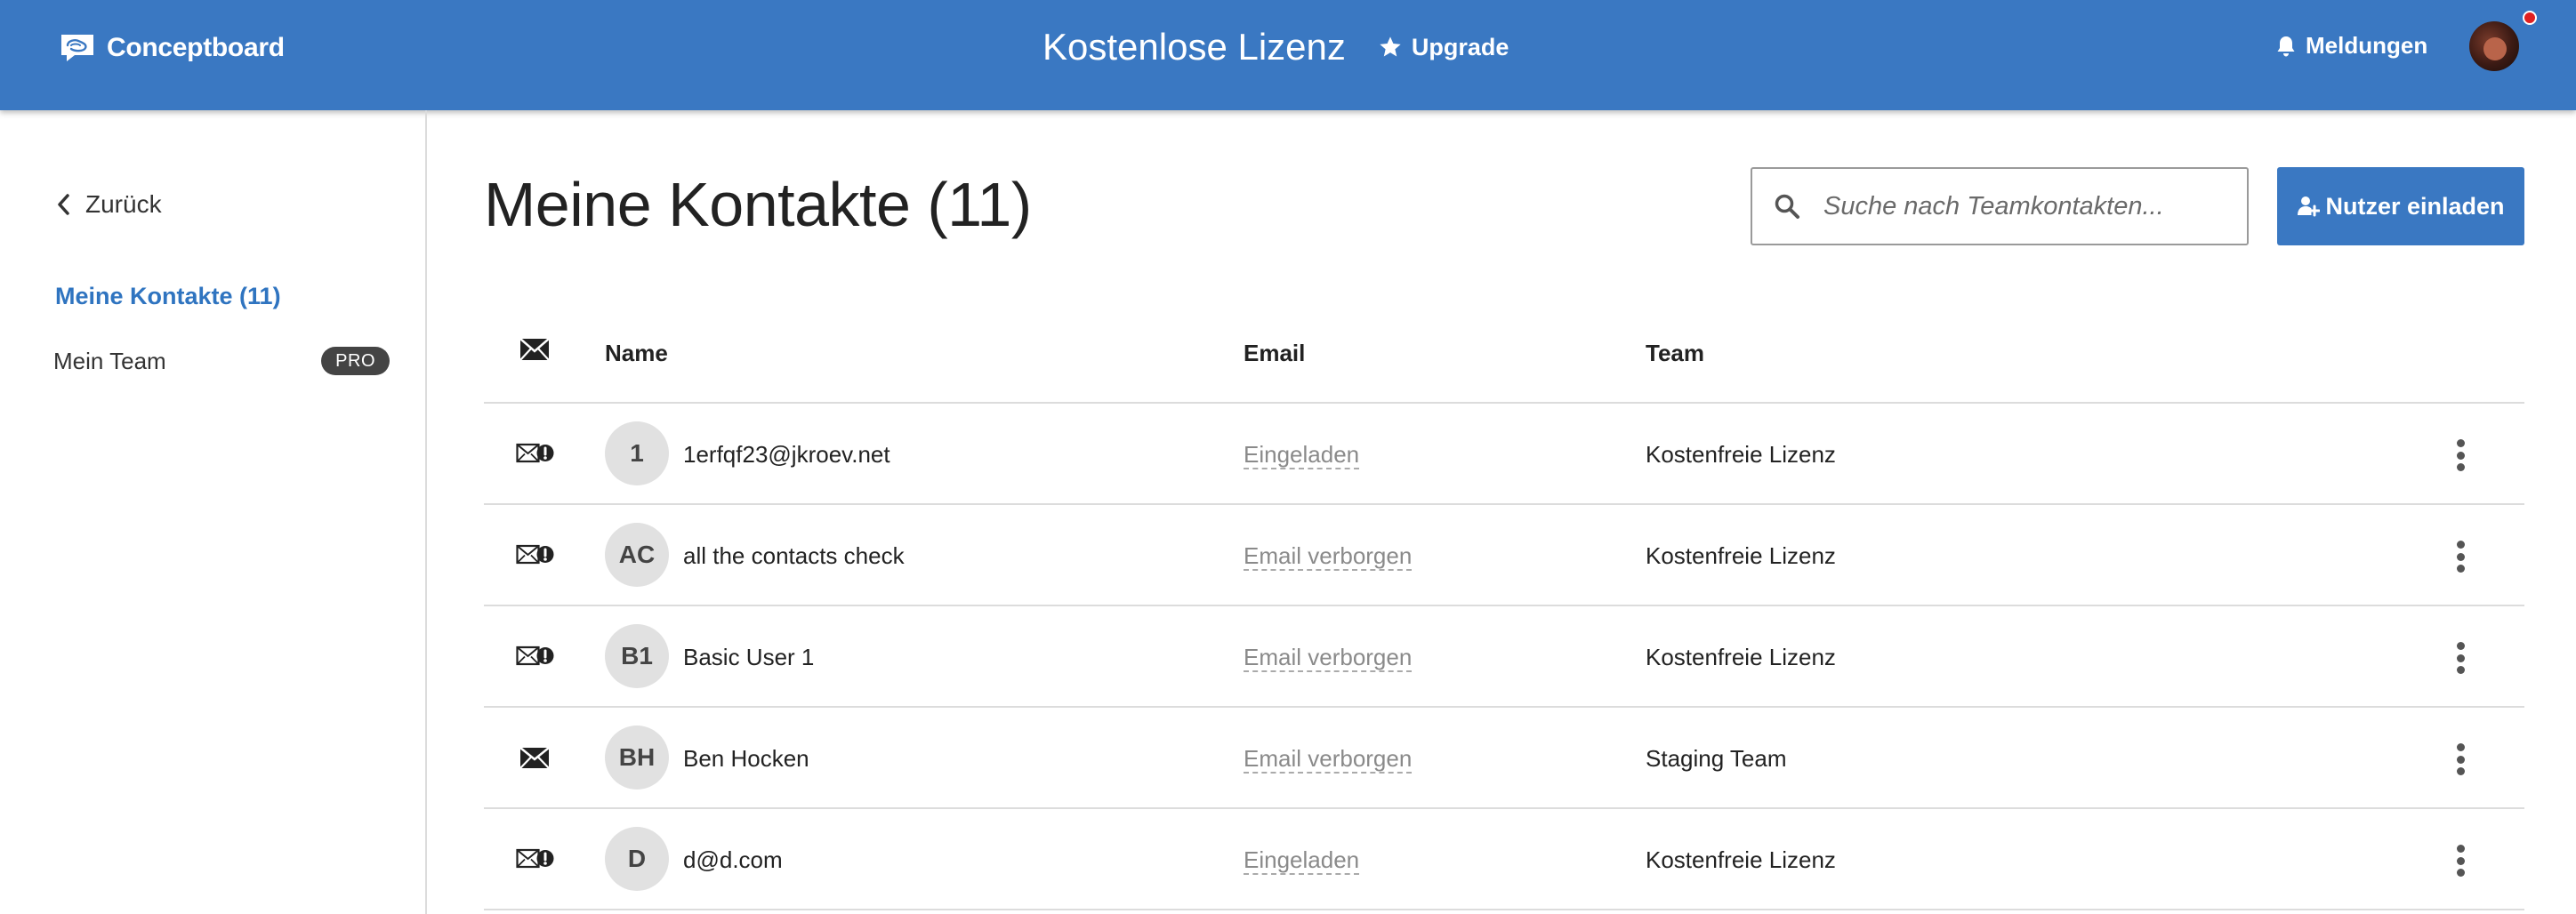  Describe the element at coordinates (123, 204) in the screenshot. I see `back-label: Zurück` at that location.